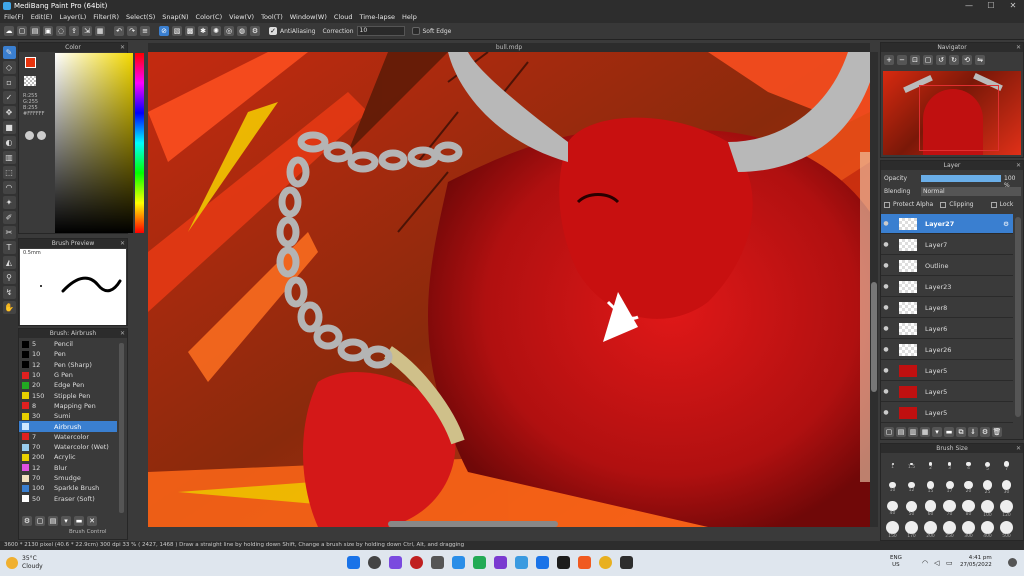  Describe the element at coordinates (901, 432) in the screenshot. I see `new-8bit-layer-icon: ▤` at that location.